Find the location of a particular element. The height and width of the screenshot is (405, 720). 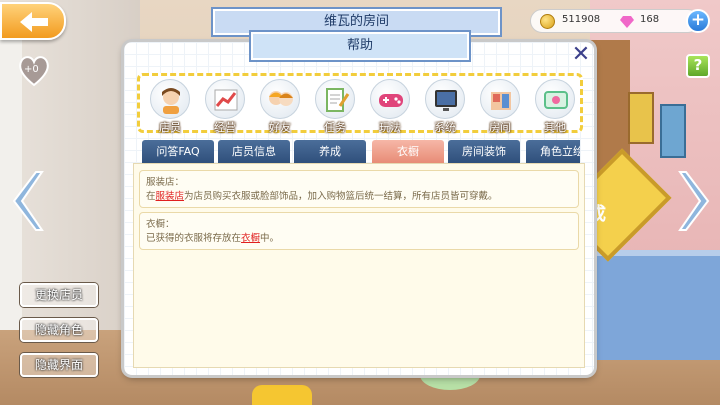

chart-icon is located at coordinates (225, 99).